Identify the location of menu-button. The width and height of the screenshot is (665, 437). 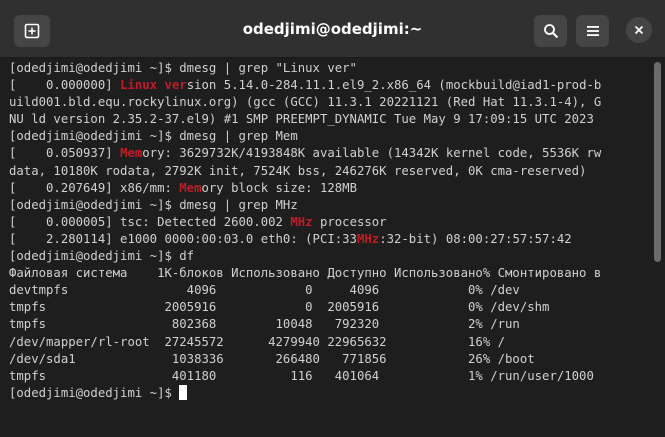
(592, 31).